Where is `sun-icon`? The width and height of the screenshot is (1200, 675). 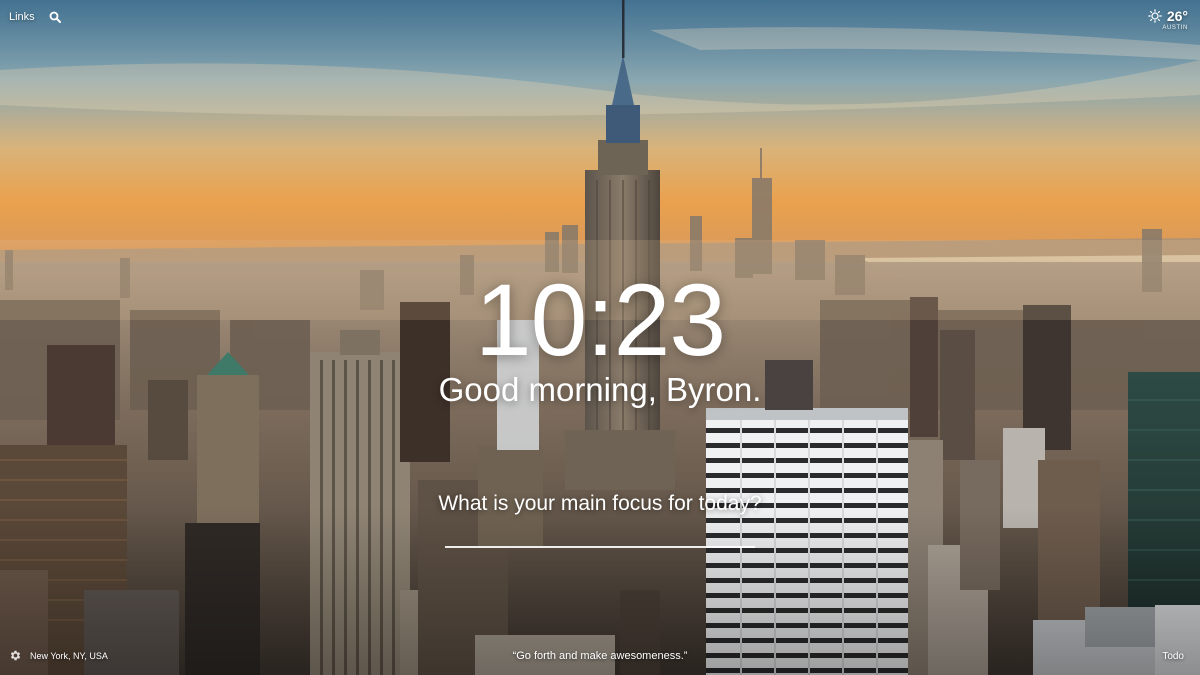 sun-icon is located at coordinates (1155, 16).